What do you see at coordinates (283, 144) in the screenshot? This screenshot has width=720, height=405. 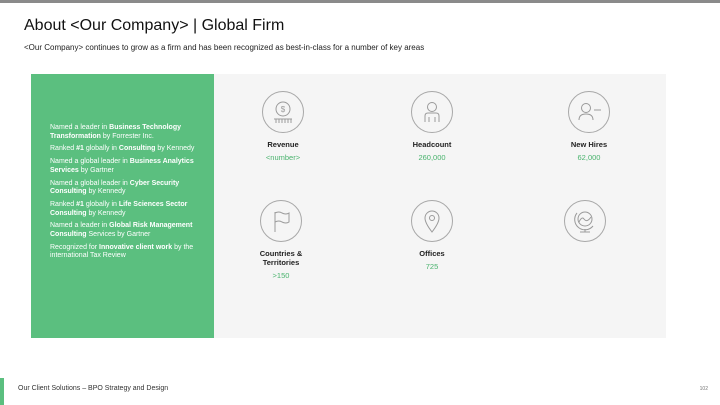 I see `stat-label: Revenue` at bounding box center [283, 144].